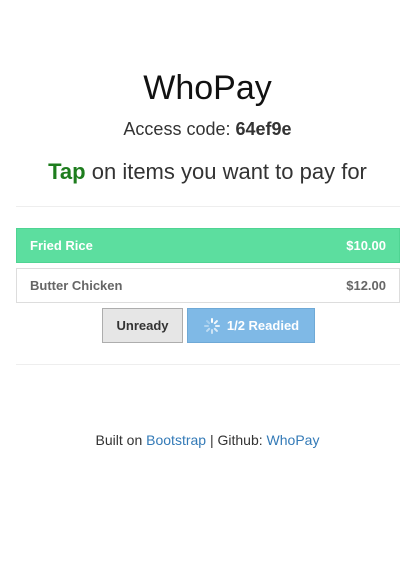 This screenshot has height=588, width=415. What do you see at coordinates (208, 364) in the screenshot?
I see `divider-bottom` at bounding box center [208, 364].